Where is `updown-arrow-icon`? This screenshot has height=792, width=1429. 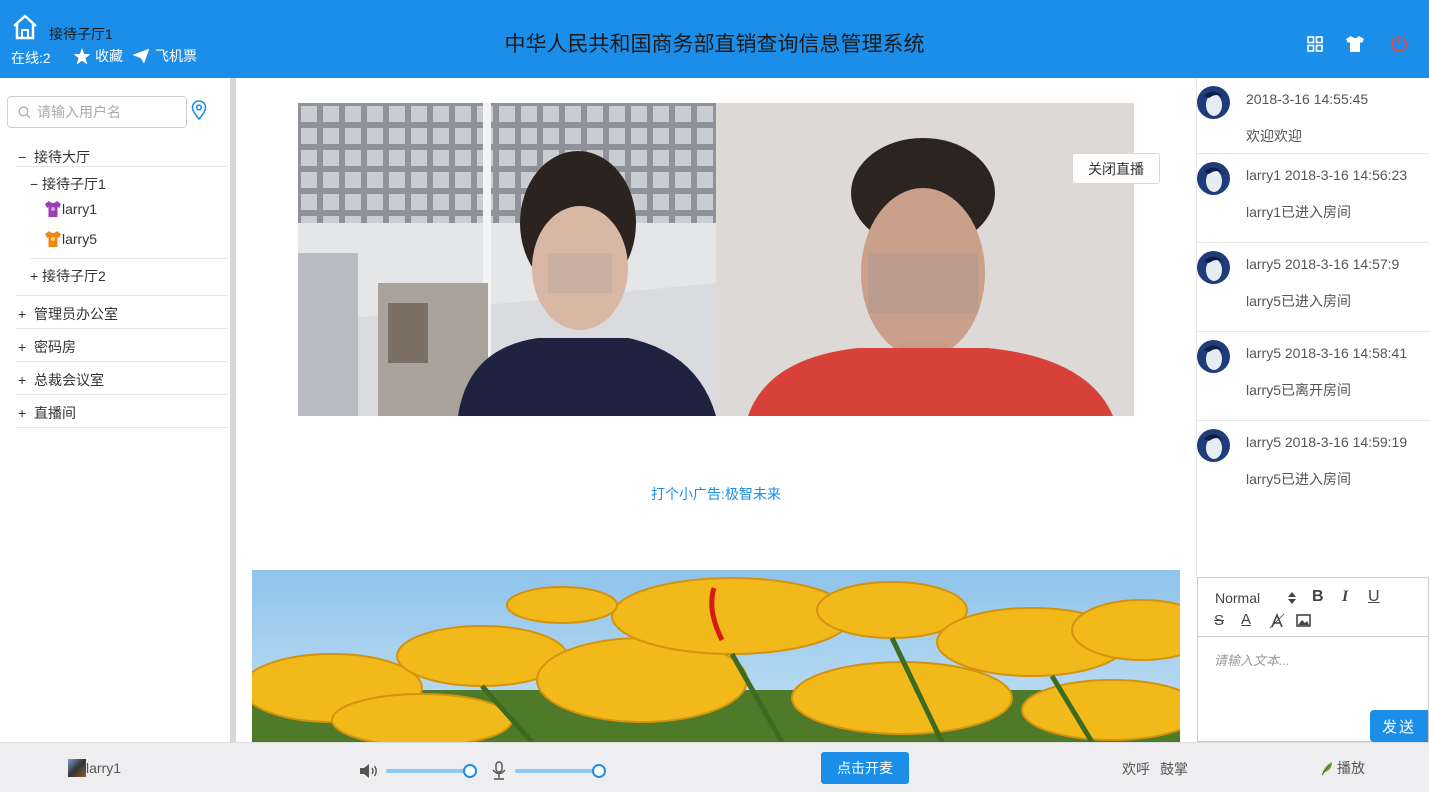
updown-arrow-icon is located at coordinates (1292, 598).